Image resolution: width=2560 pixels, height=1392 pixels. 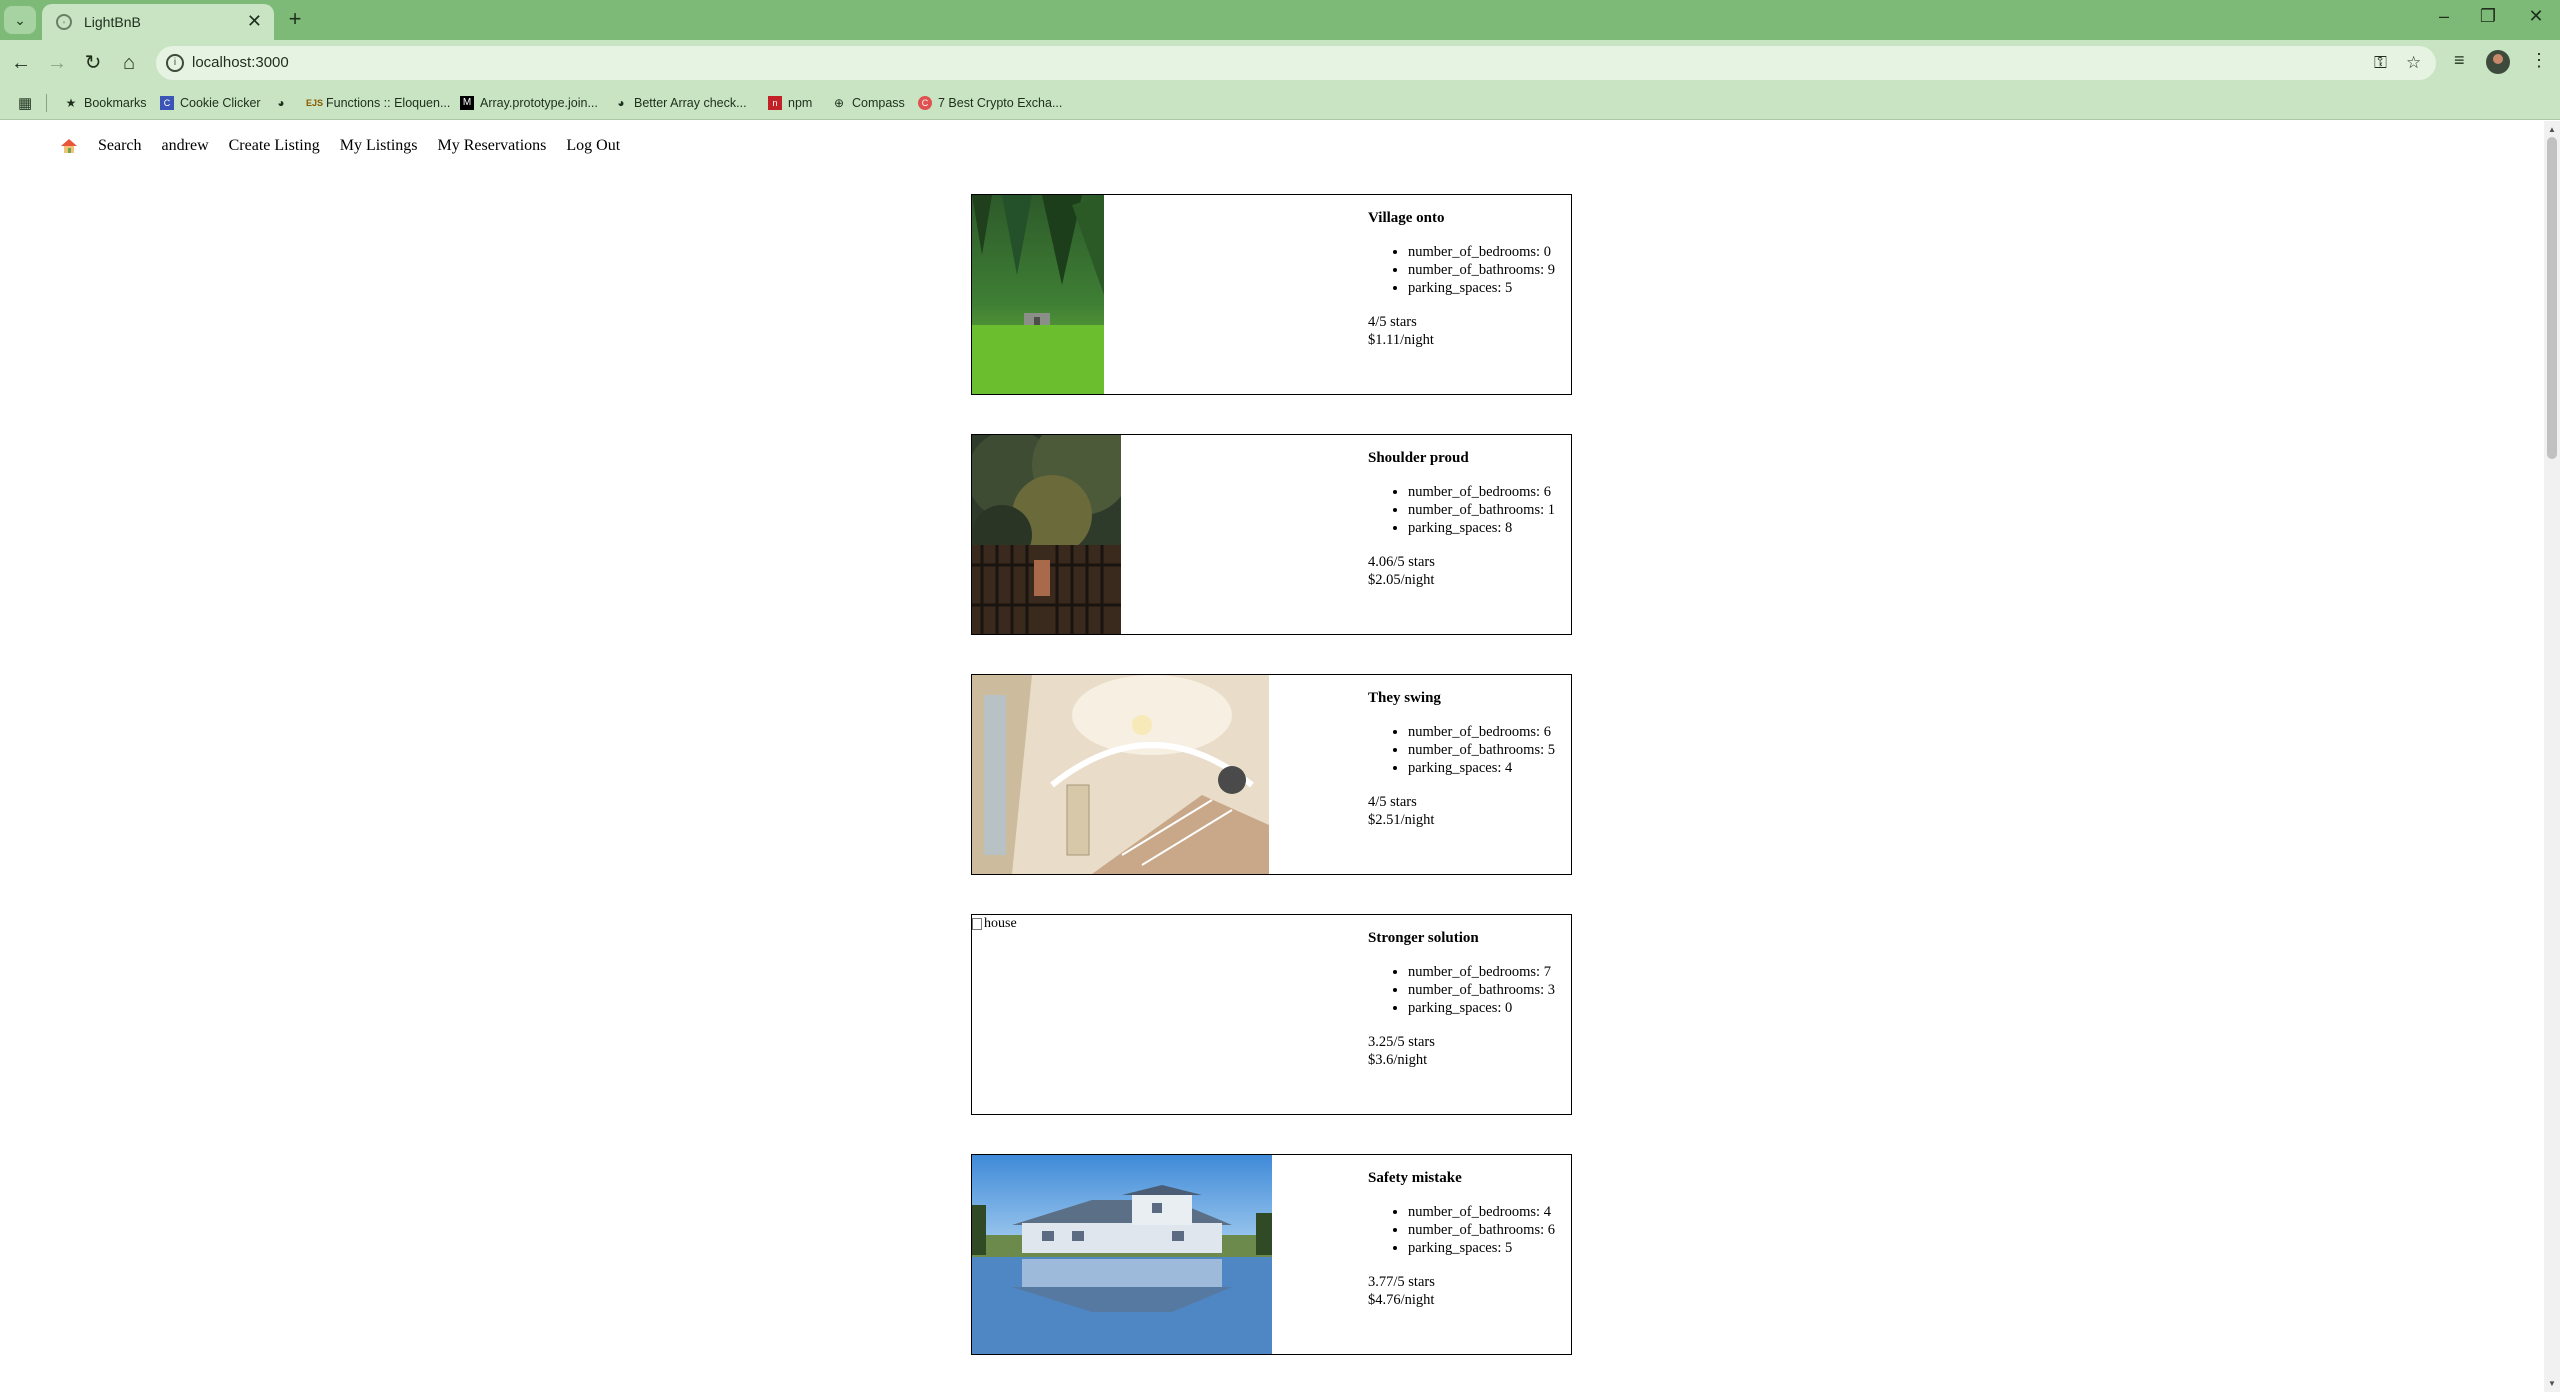 What do you see at coordinates (2413, 63) in the screenshot?
I see `bookmark-star-icon: ☆` at bounding box center [2413, 63].